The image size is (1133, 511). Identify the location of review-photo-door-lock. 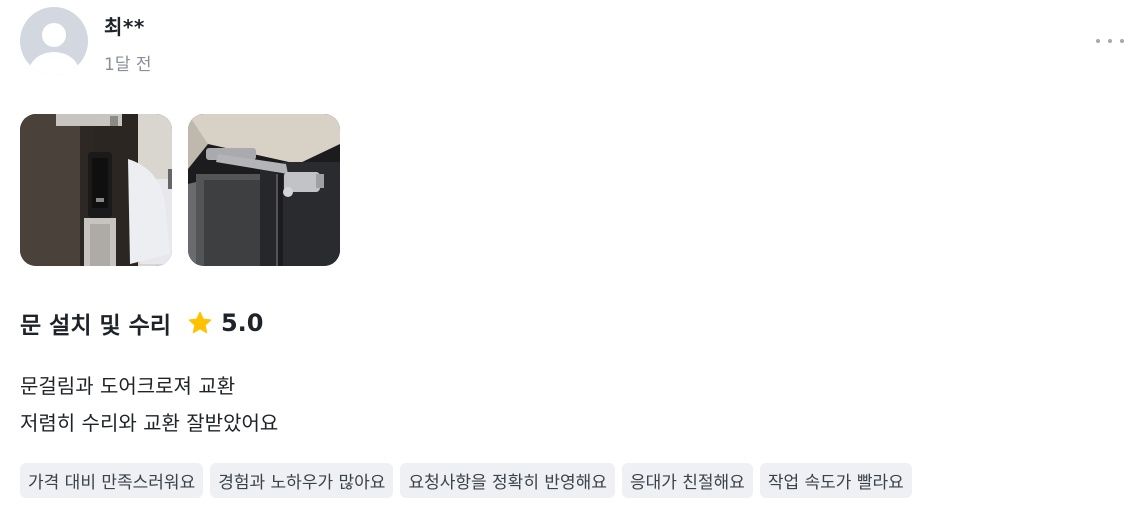
(96, 190).